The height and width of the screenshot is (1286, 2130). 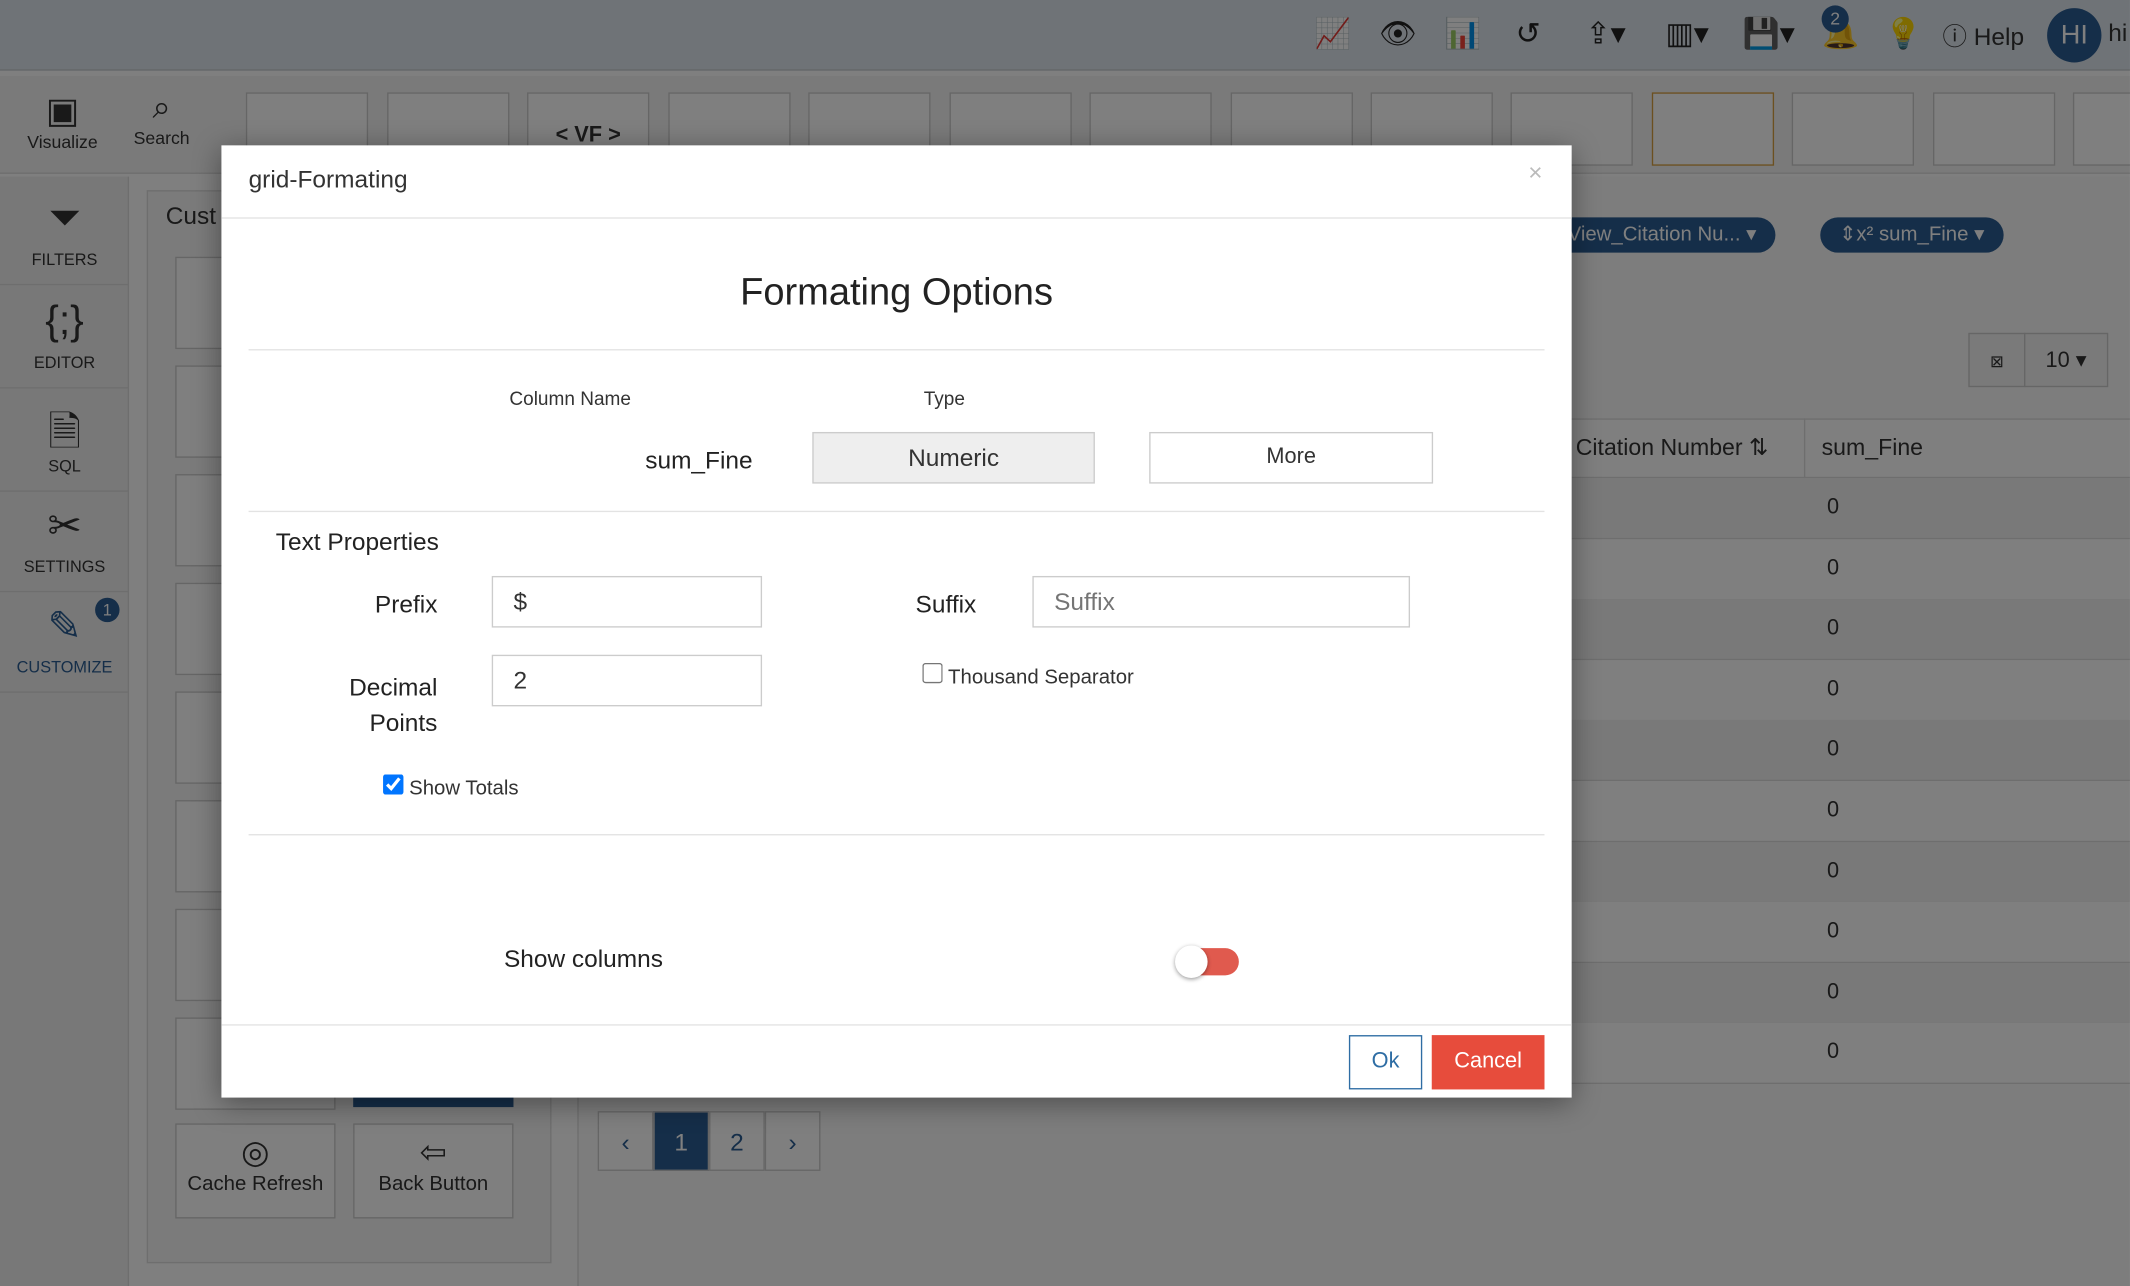 I want to click on cancel-button: Cancel, so click(x=1488, y=1062).